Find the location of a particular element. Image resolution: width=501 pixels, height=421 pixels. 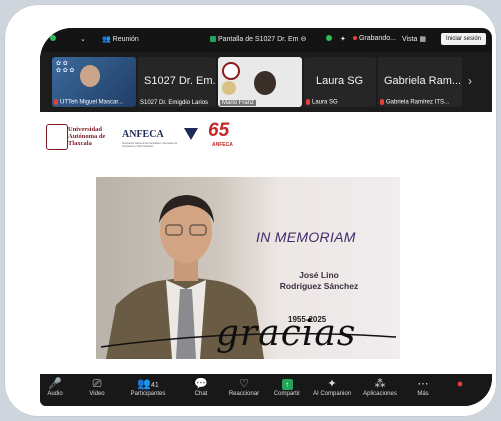

participants-button: 👥41 Participantes is located at coordinates (148, 387).